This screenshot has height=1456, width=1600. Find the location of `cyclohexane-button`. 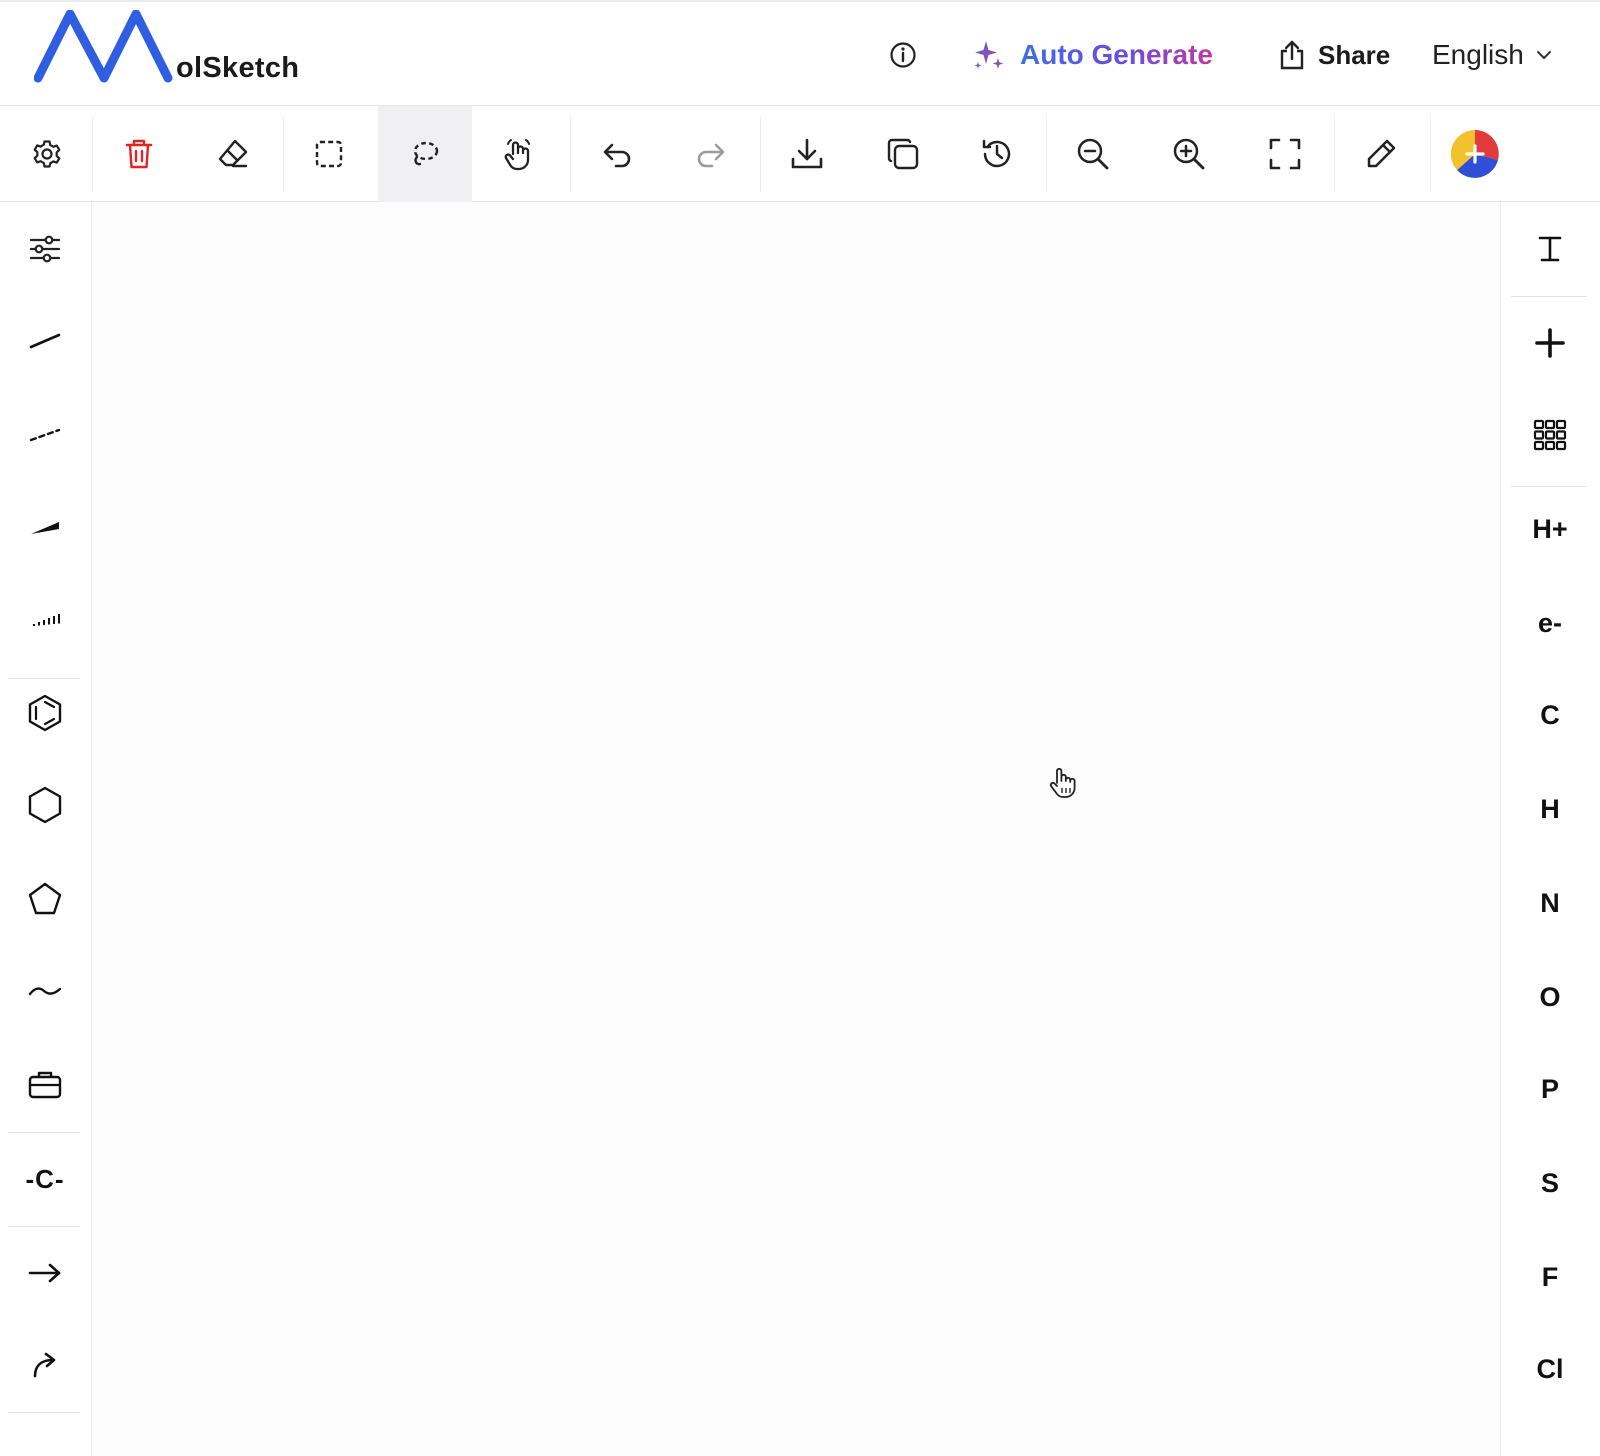

cyclohexane-button is located at coordinates (45, 805).